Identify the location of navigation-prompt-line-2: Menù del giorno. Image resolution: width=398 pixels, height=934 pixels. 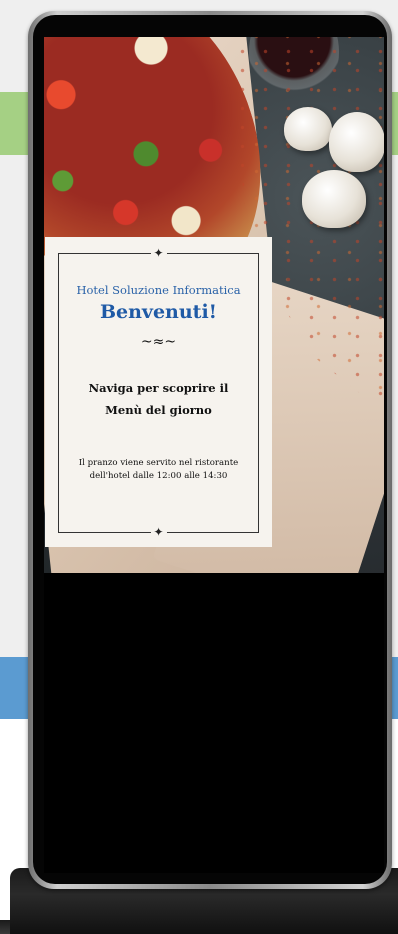
(158, 410).